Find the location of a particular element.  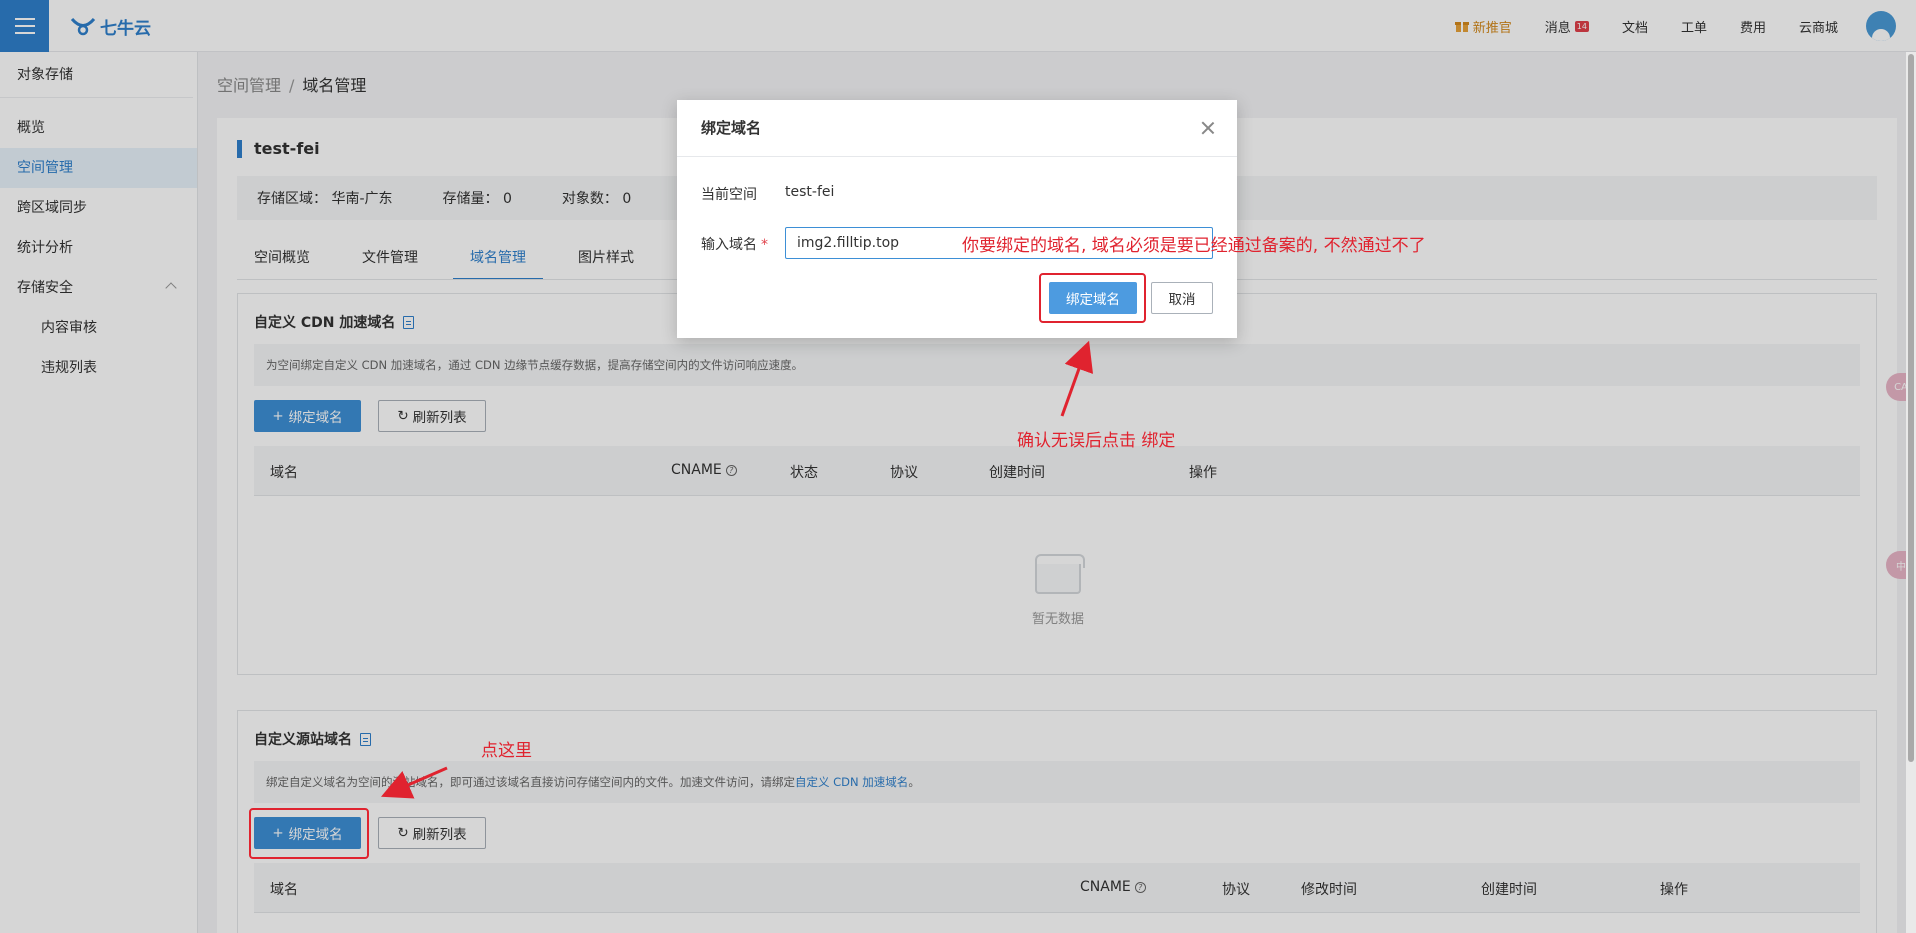

annotation-confirm-hint: 确认无误后点击 绑定 is located at coordinates (1096, 441).